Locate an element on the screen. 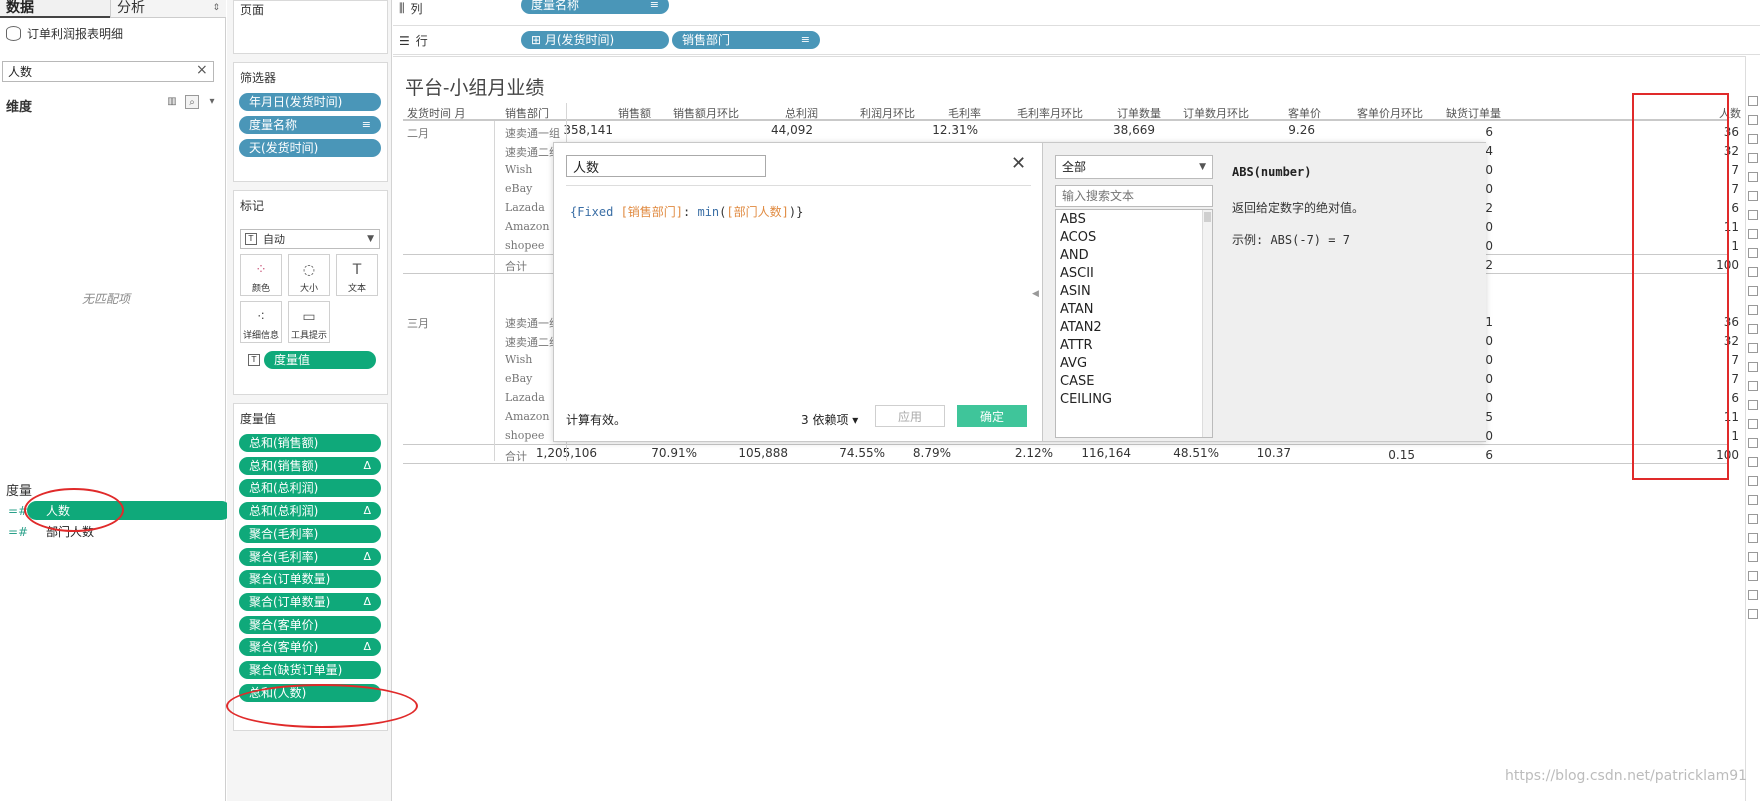  marks-value-pill: 度量值 is located at coordinates (320, 360).